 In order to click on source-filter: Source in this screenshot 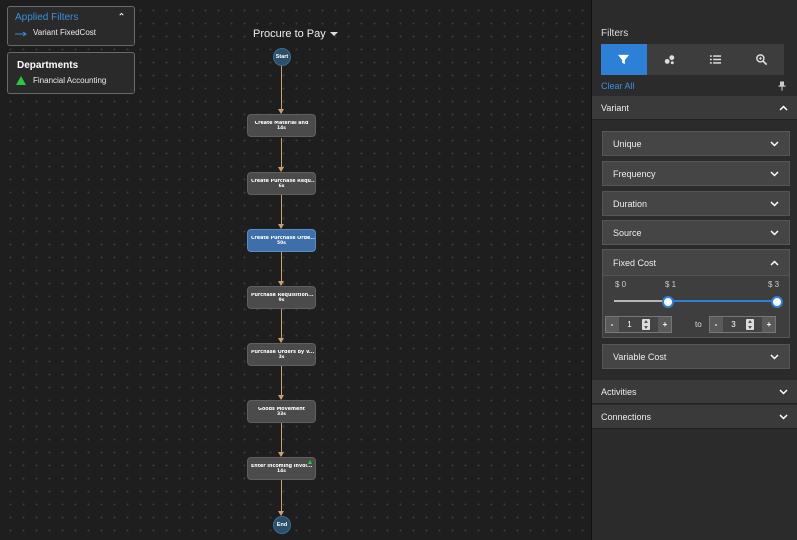, I will do `click(696, 232)`.